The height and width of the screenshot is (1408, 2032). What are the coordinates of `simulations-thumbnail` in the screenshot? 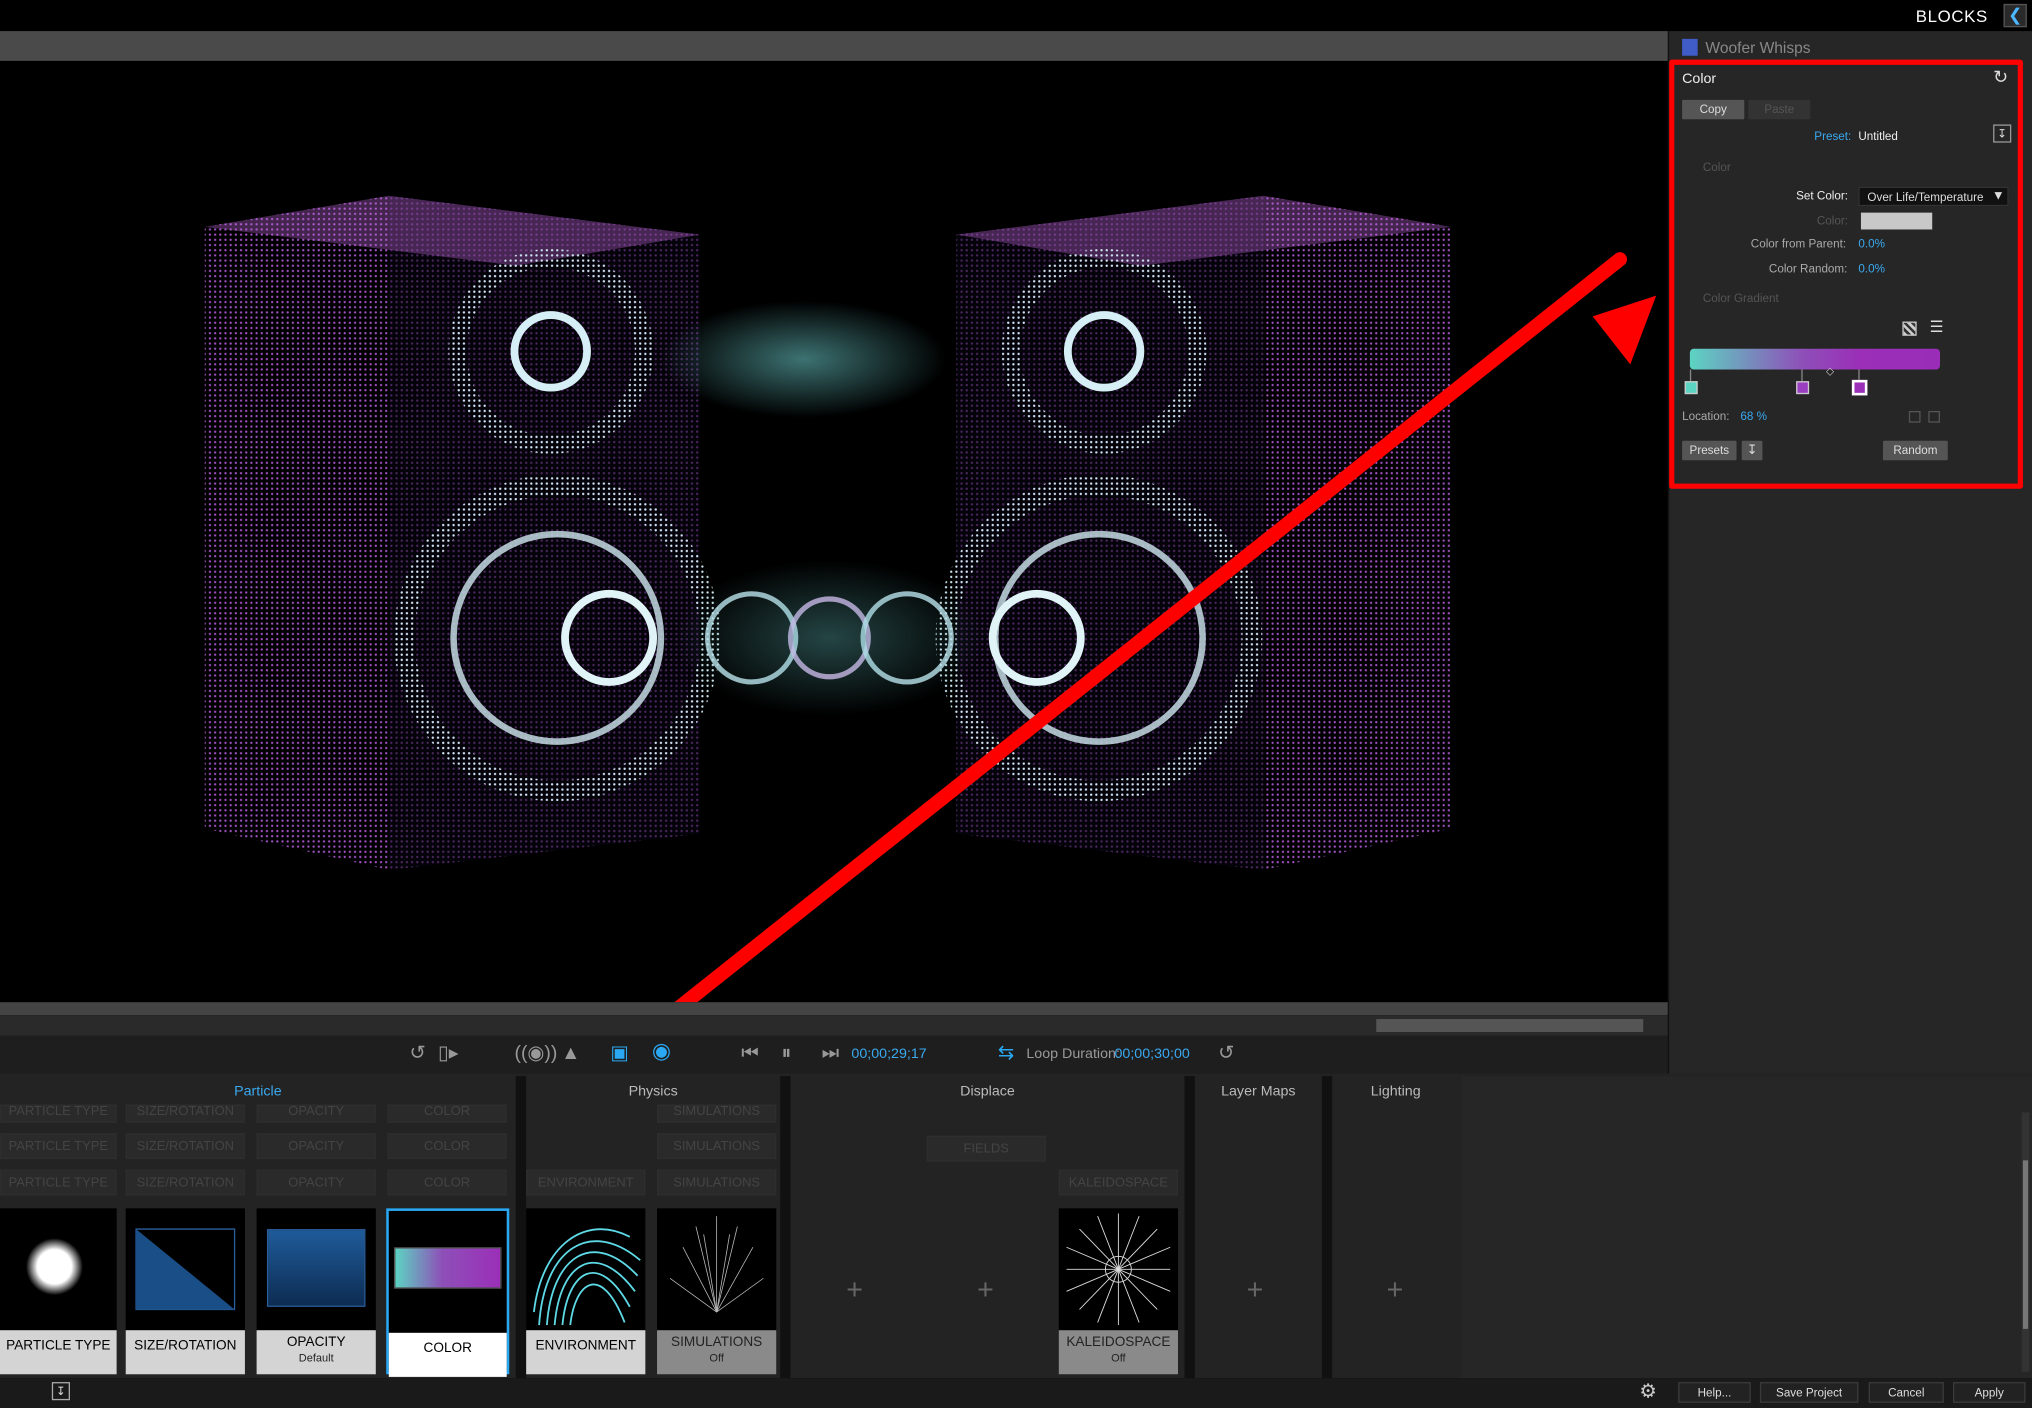 It's located at (716, 1269).